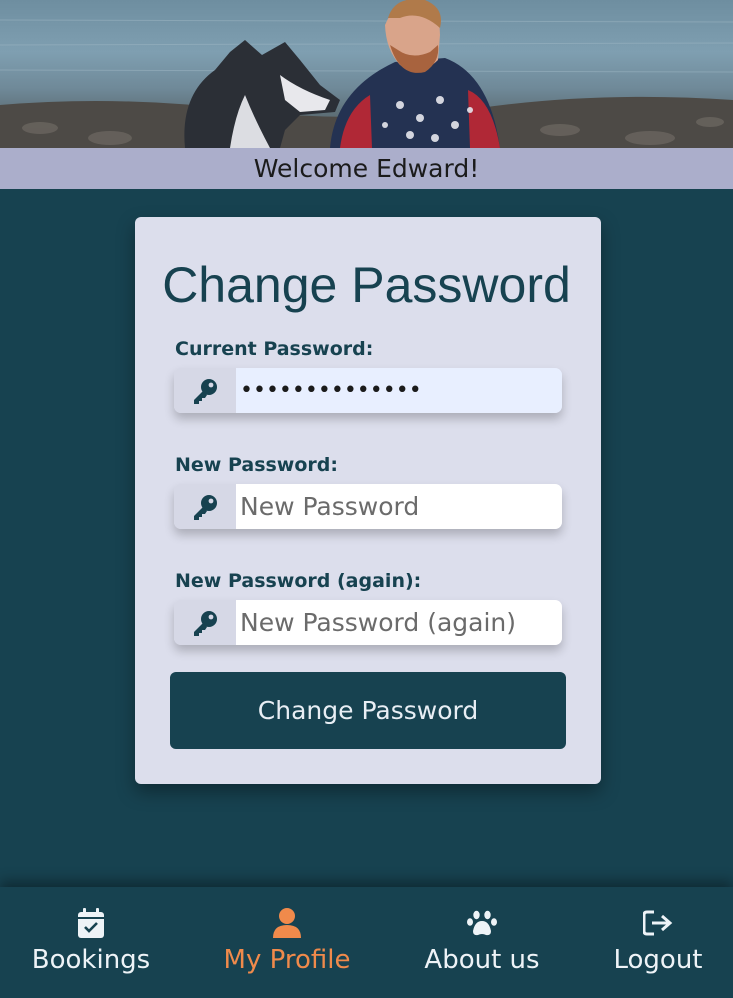 The width and height of the screenshot is (733, 998). Describe the element at coordinates (91, 923) in the screenshot. I see `calendar-check-icon` at that location.